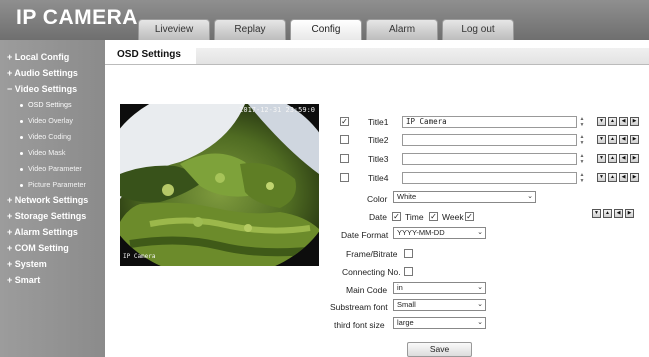 This screenshot has height=357, width=649. Describe the element at coordinates (478, 29) in the screenshot. I see `tab-log-out: Log out` at that location.